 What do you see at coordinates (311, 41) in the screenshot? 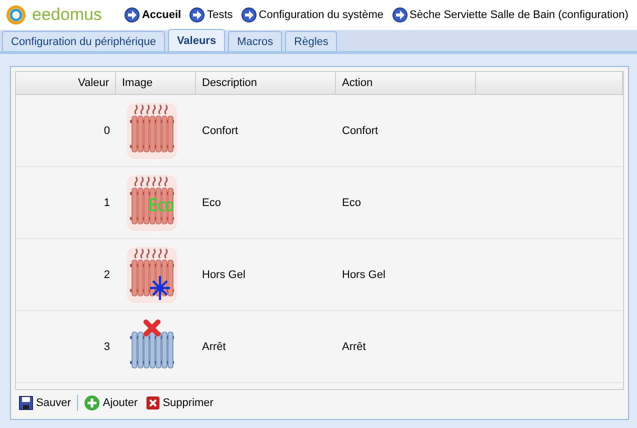
I see `tab: Règles` at bounding box center [311, 41].